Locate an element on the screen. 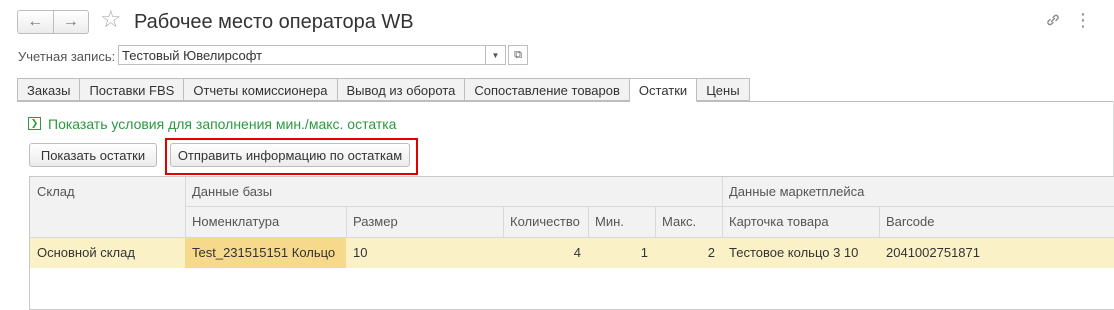 The width and height of the screenshot is (1114, 310). account-dropdown-button: ▼ is located at coordinates (496, 55).